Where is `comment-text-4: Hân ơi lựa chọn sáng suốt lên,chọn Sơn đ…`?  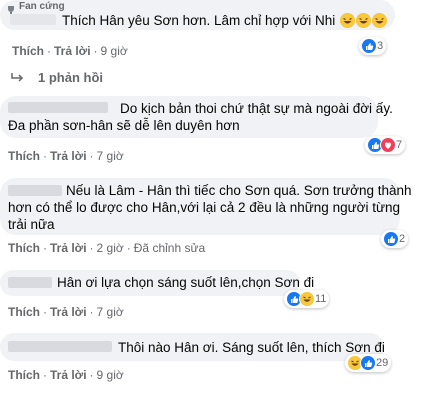
comment-text-4: Hân ơi lựa chọn sáng suốt lên,chọn Sơn đ… is located at coordinates (186, 282).